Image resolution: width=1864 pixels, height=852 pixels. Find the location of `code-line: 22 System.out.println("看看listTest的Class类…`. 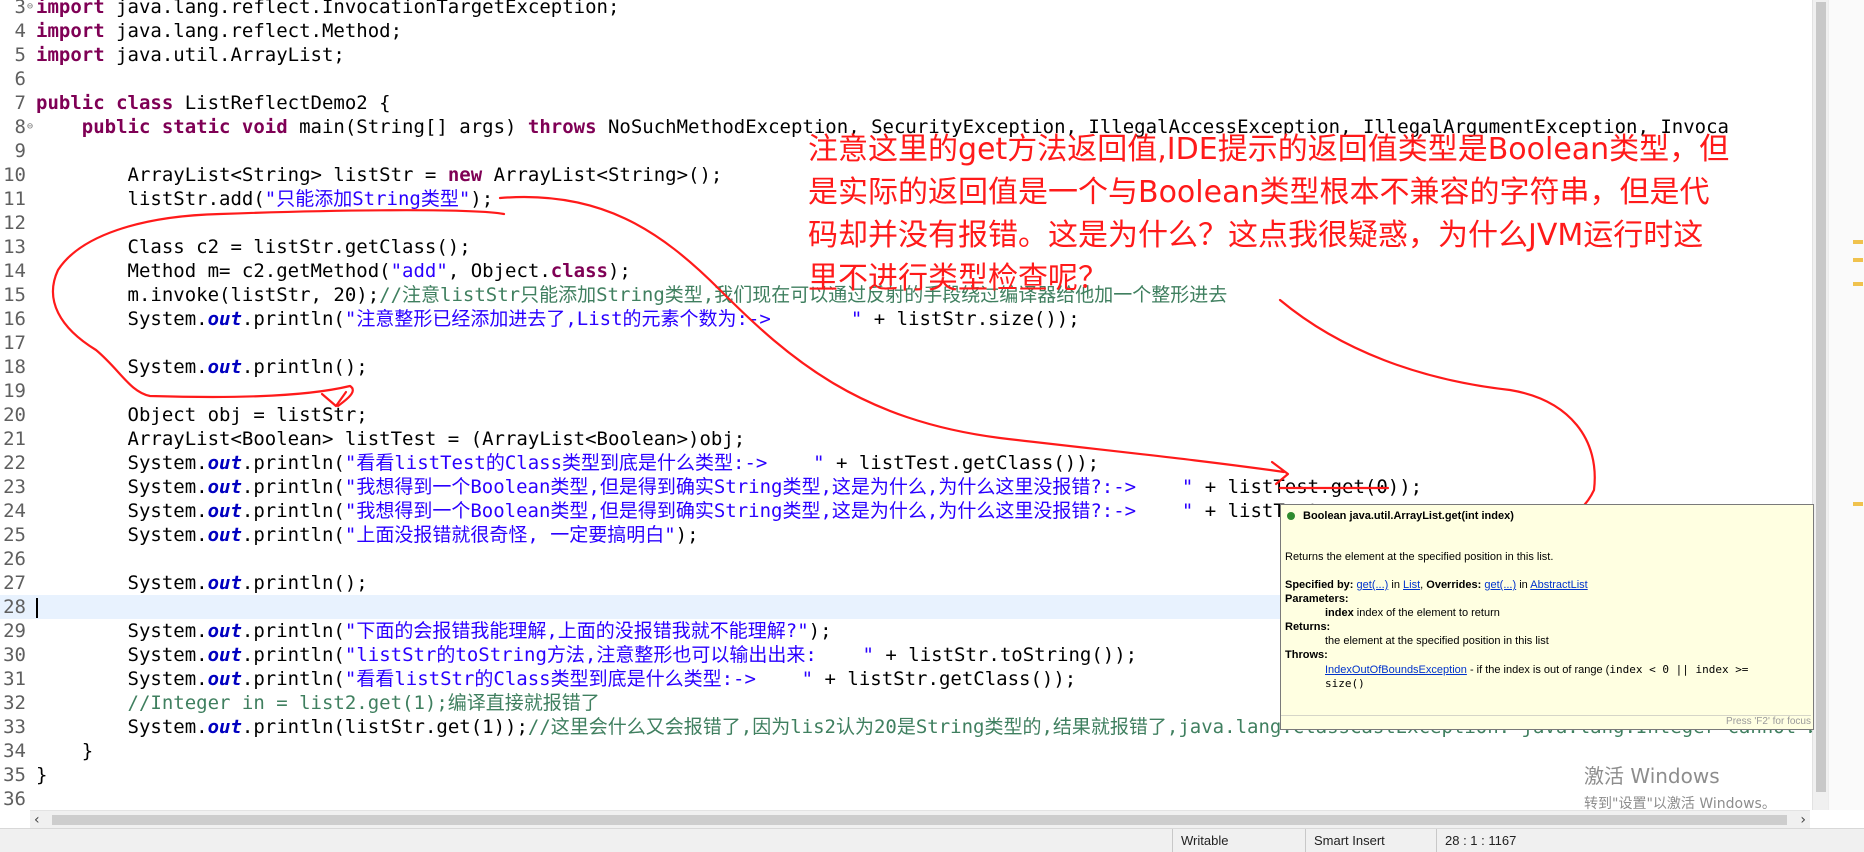

code-line: 22 System.out.println("看看listTest的Class类… is located at coordinates (906, 463).